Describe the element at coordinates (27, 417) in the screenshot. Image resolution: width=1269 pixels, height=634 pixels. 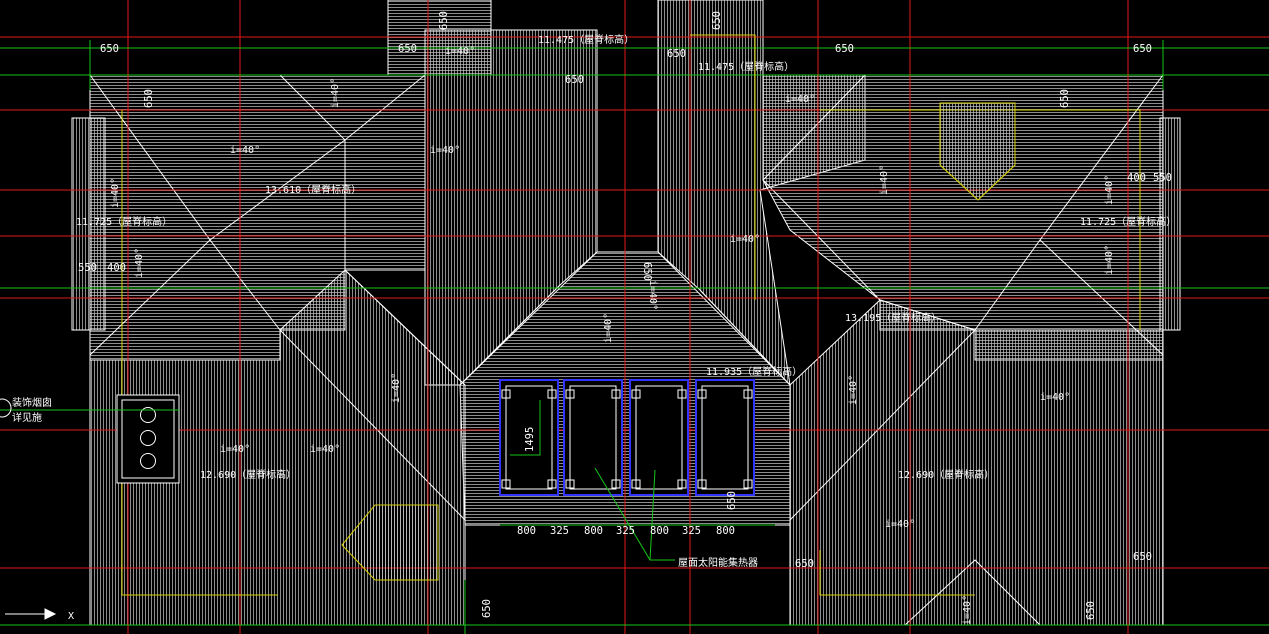
I see `chimney-note-2: 详见施` at that location.